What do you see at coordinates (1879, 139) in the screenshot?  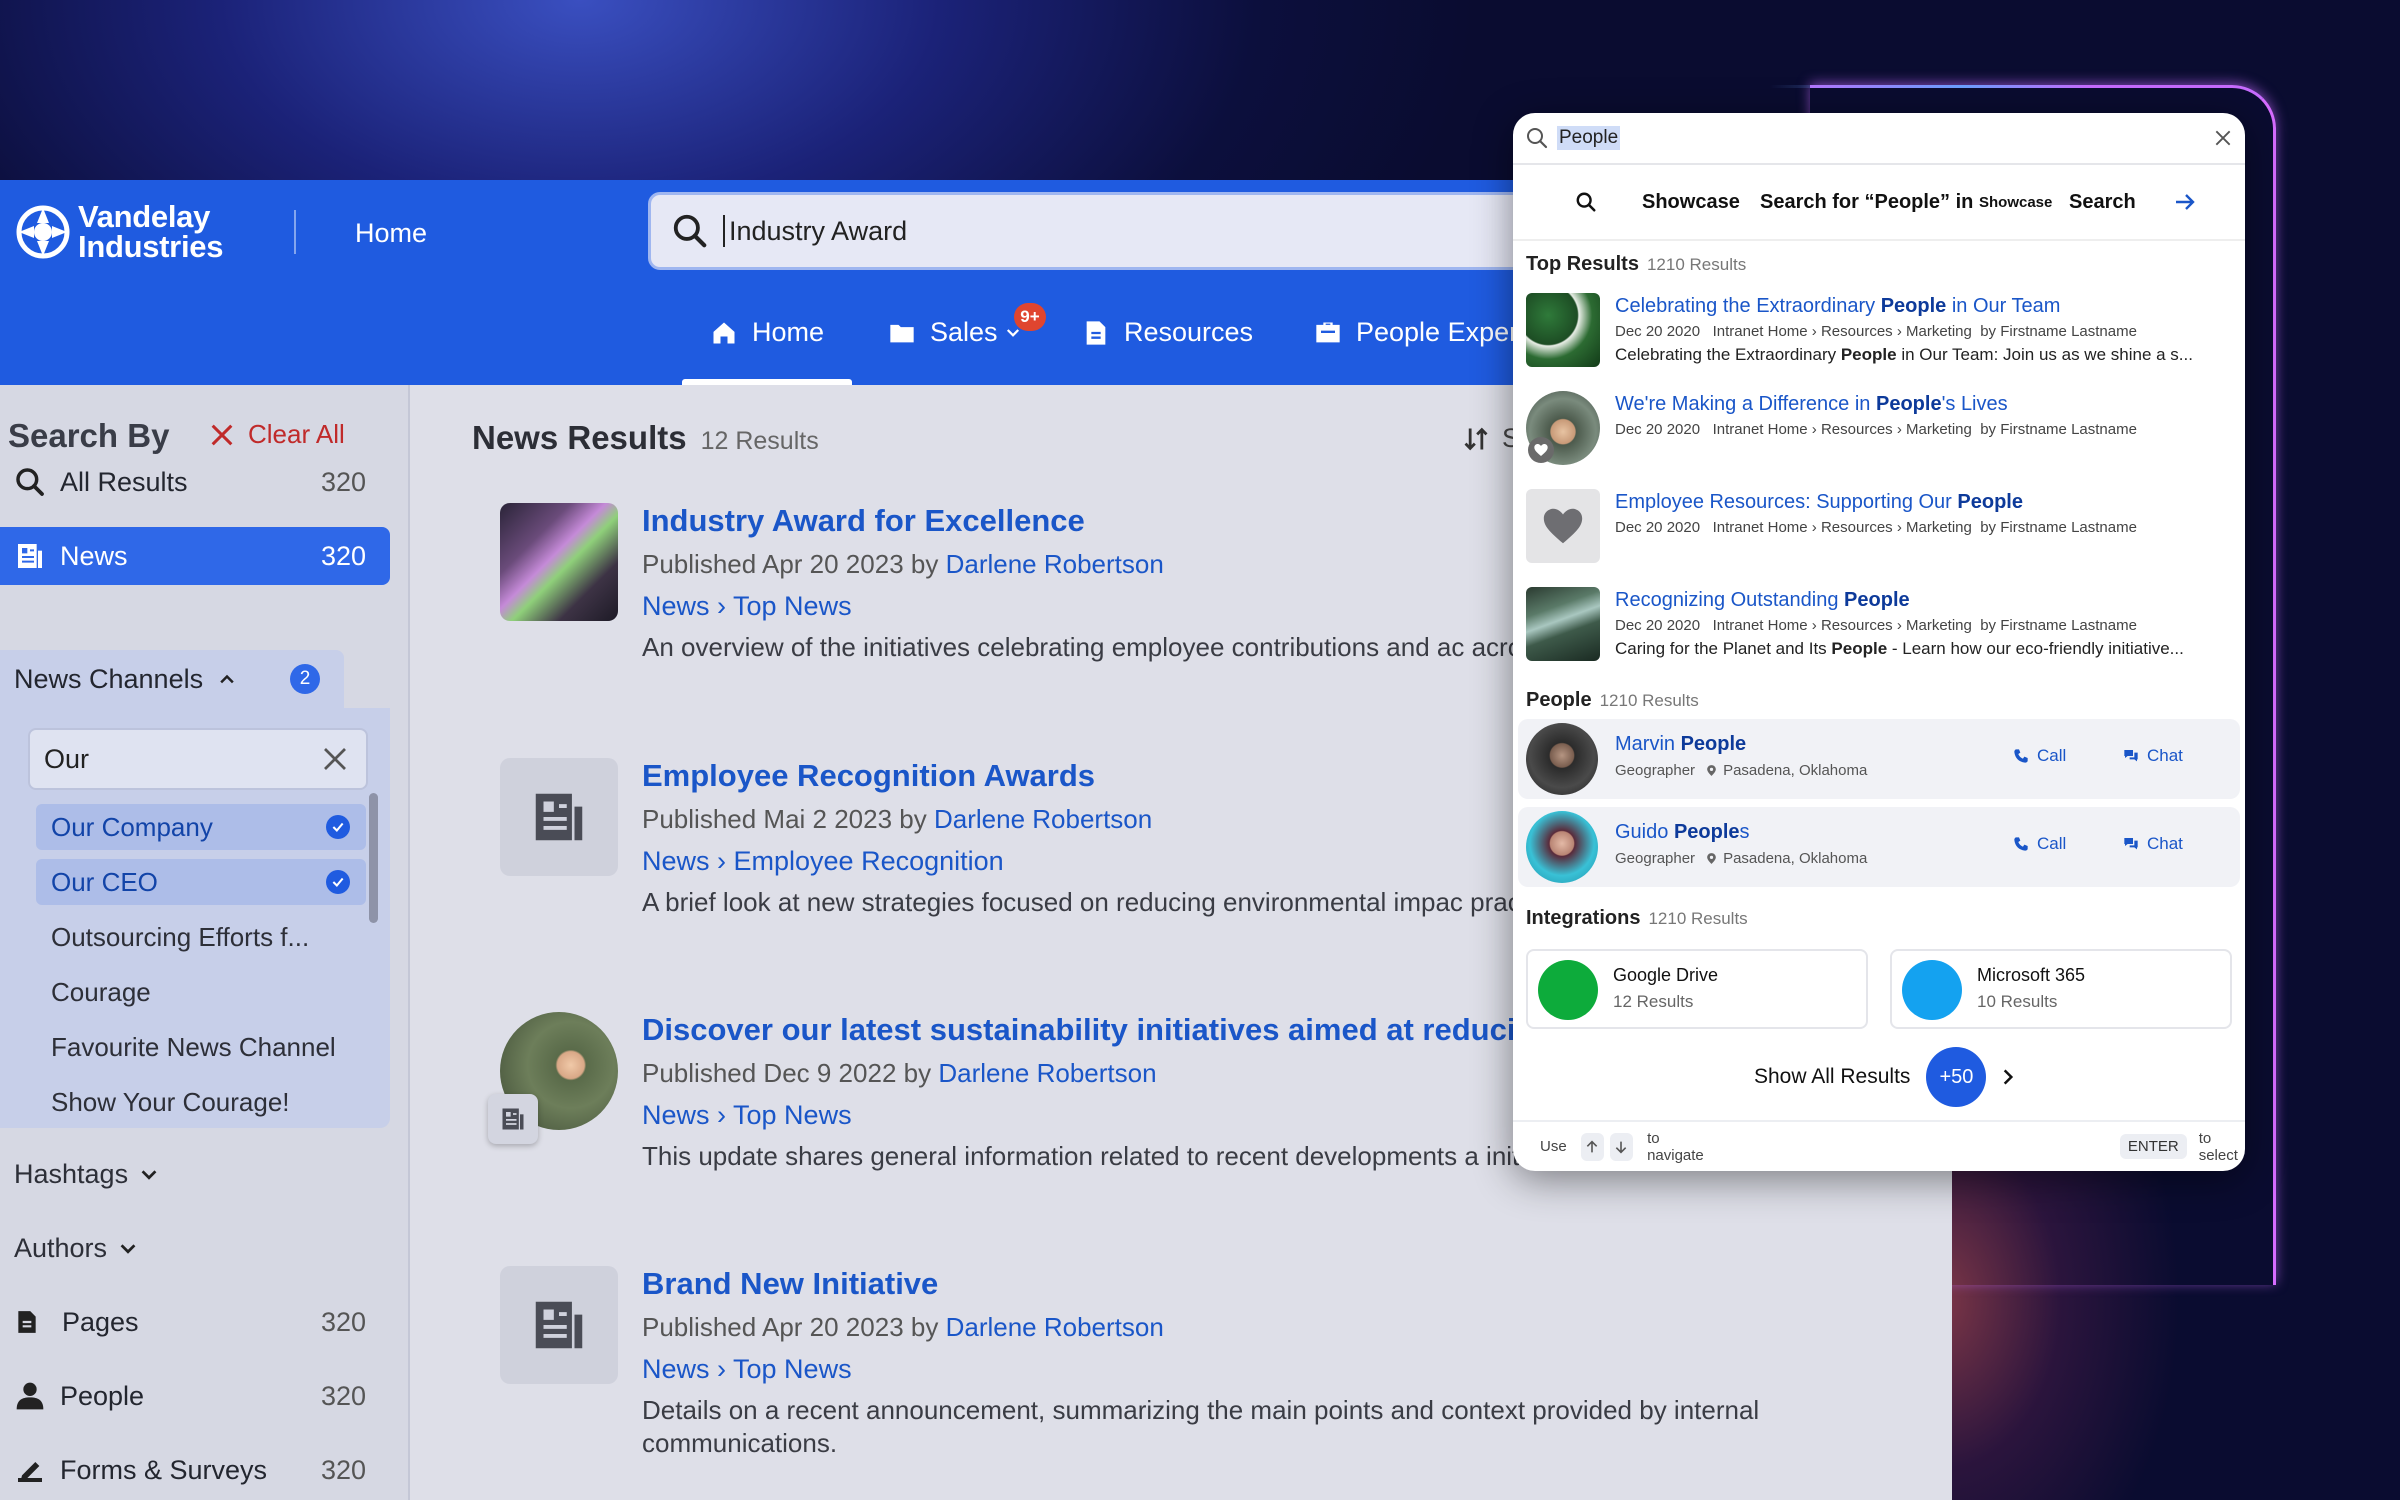 I see `popup-search-input: People` at bounding box center [1879, 139].